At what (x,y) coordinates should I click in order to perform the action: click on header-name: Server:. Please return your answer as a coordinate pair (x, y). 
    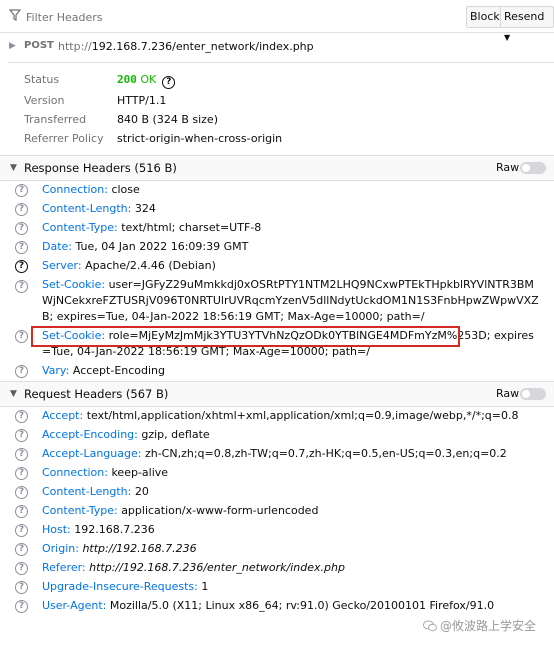
    Looking at the image, I should click on (62, 265).